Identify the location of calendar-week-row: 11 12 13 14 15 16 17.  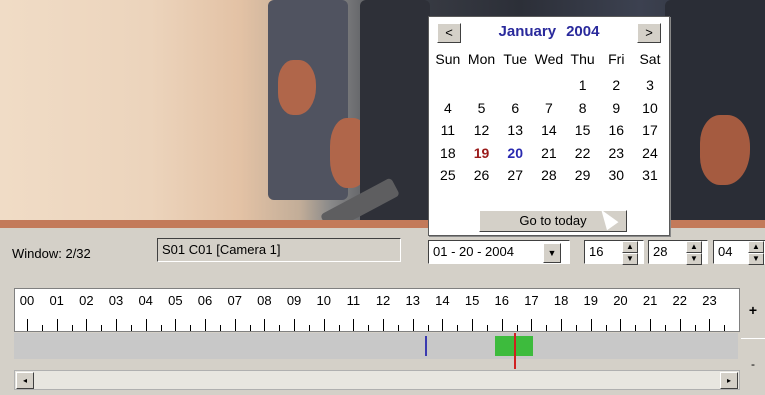
(549, 130).